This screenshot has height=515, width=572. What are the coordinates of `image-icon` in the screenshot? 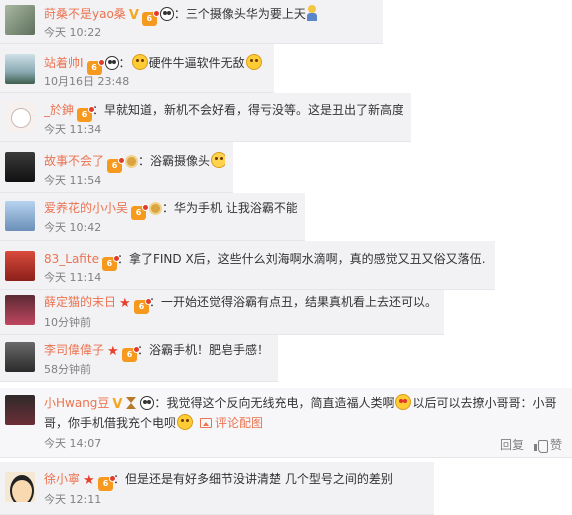 It's located at (206, 423).